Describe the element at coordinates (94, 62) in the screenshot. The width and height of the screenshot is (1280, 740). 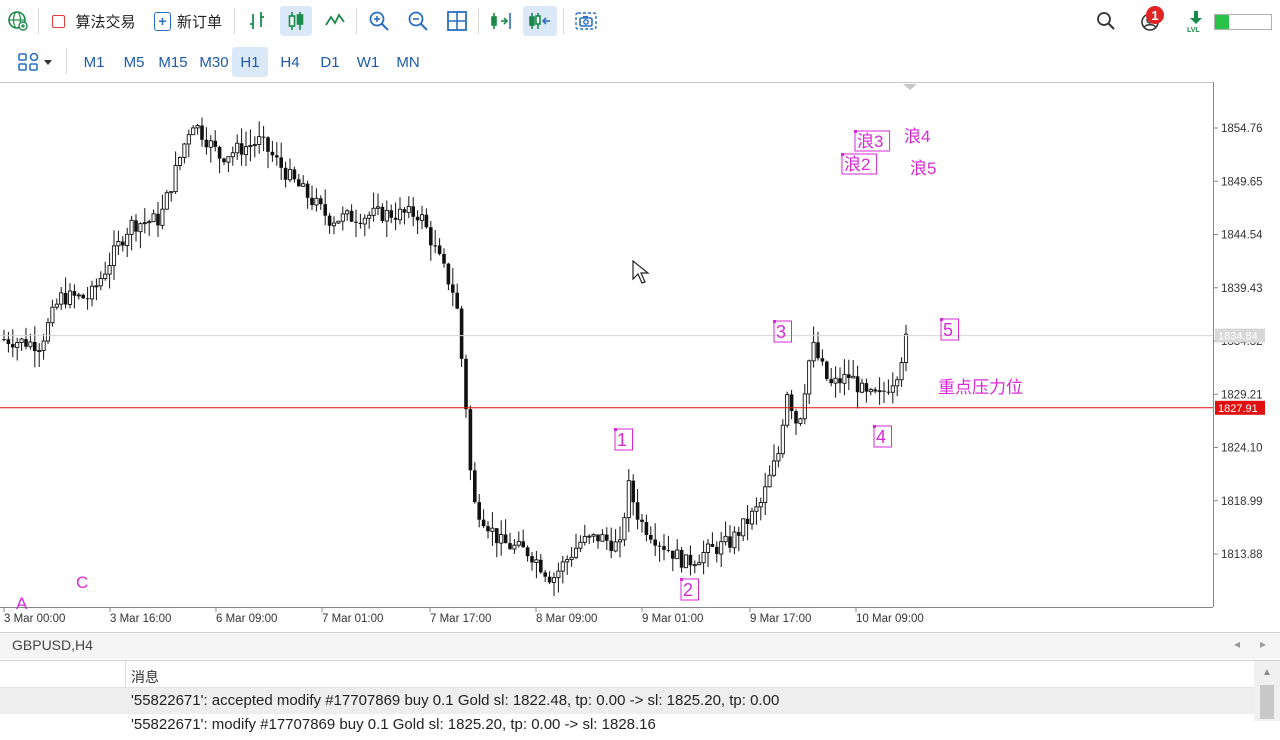
I see `timeframe-m1-button: M1` at that location.